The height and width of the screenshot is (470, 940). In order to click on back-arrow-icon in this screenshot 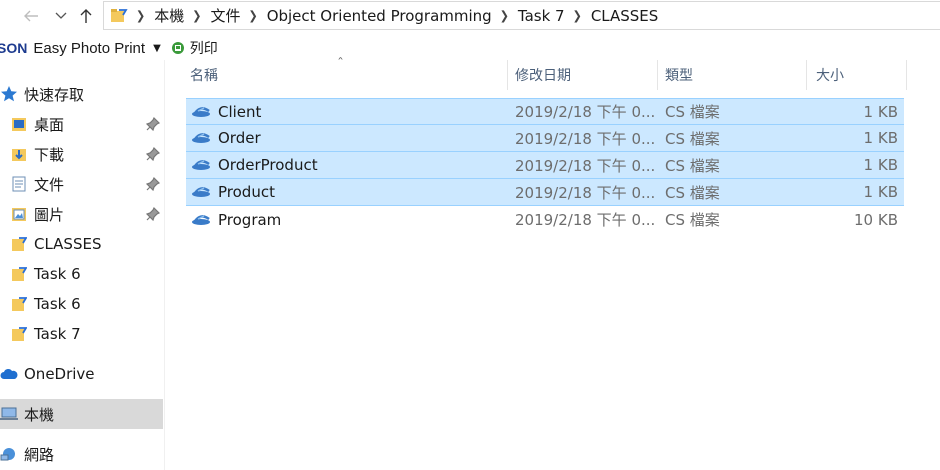, I will do `click(31, 16)`.